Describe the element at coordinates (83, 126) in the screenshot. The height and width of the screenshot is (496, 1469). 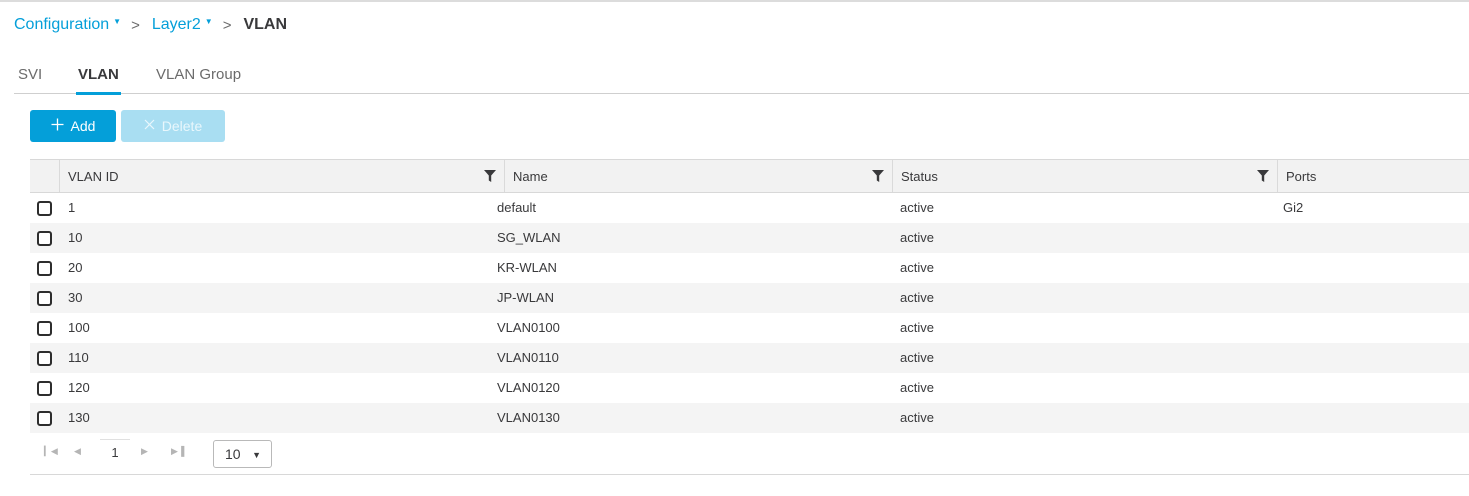
I see `add-button-label: Add` at that location.